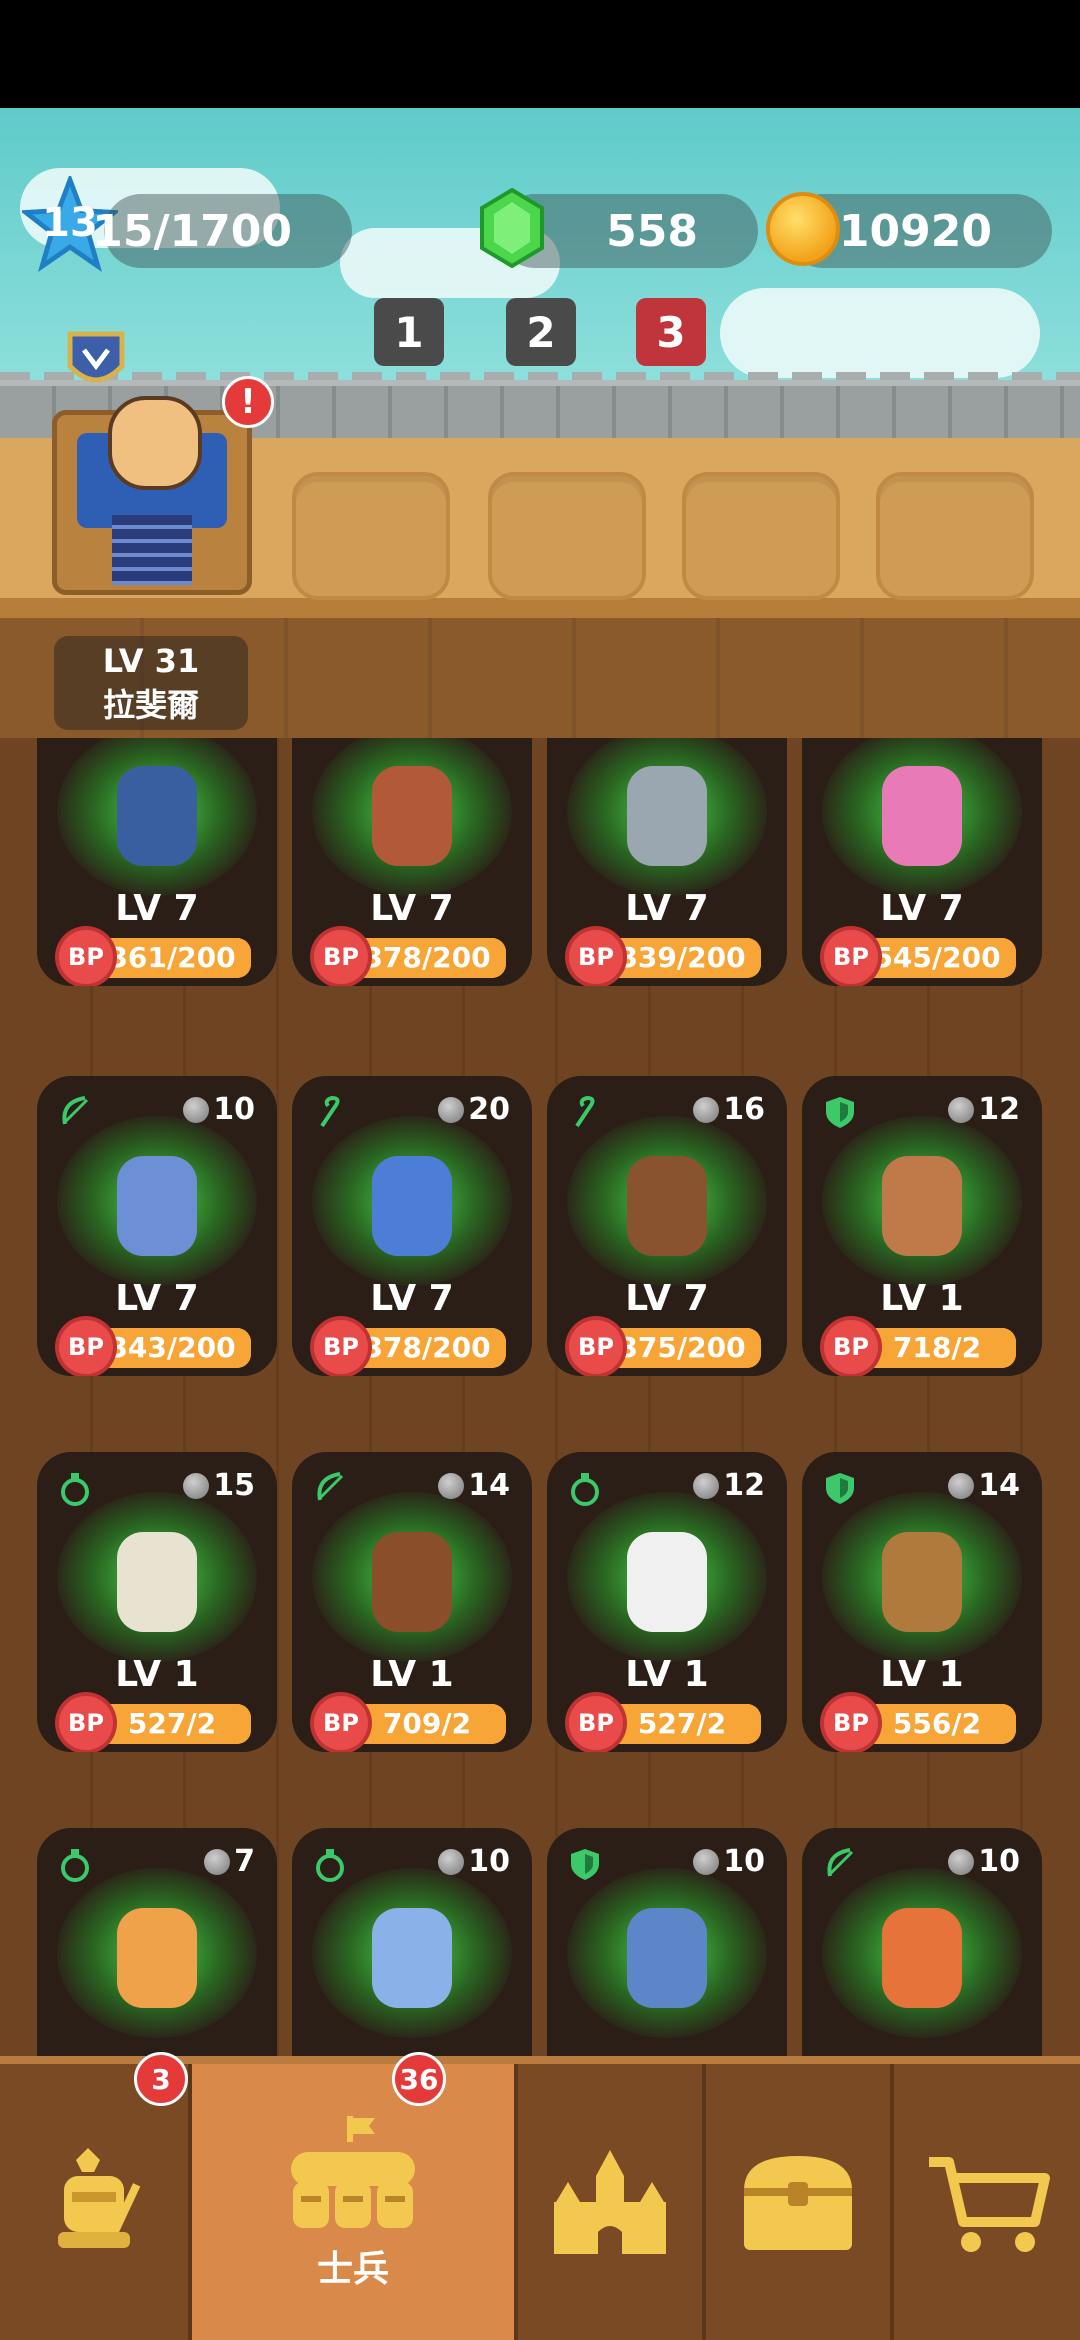 Image resolution: width=1080 pixels, height=2340 pixels. What do you see at coordinates (152, 550) in the screenshot?
I see `tower-stairs` at bounding box center [152, 550].